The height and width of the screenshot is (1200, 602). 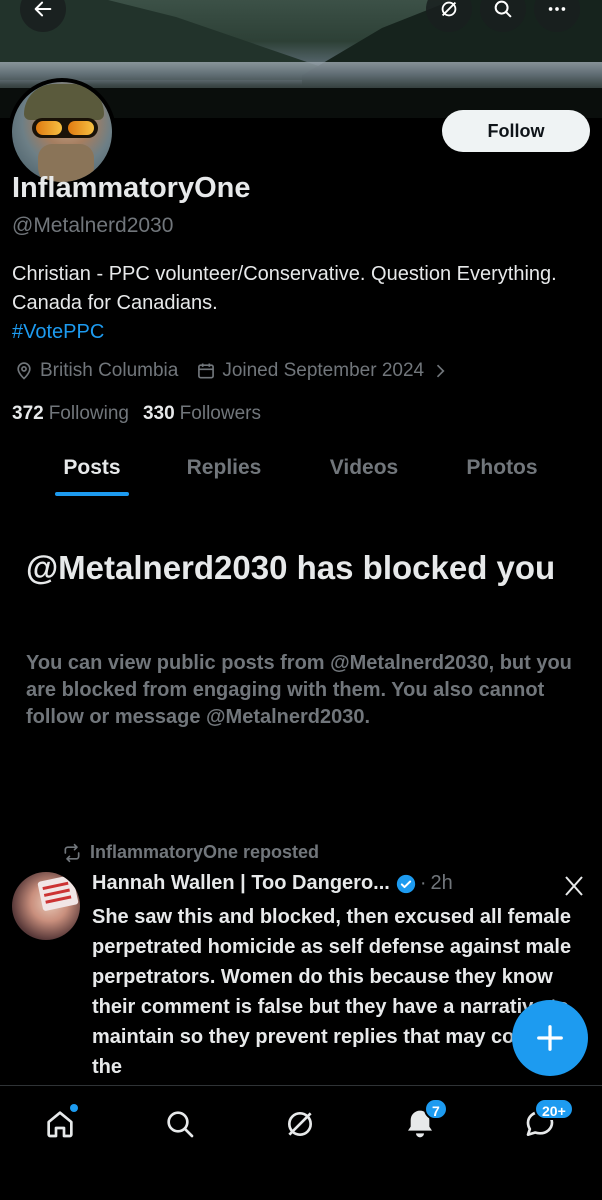 What do you see at coordinates (64, 102) in the screenshot?
I see `avatar-hat` at bounding box center [64, 102].